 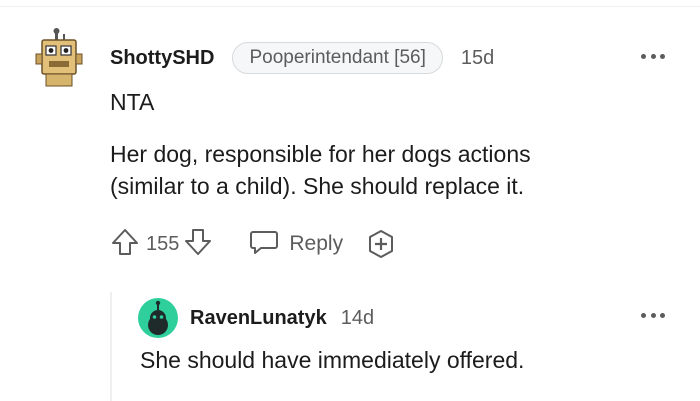 I want to click on reply-username: RavenLunatyk, so click(x=258, y=318).